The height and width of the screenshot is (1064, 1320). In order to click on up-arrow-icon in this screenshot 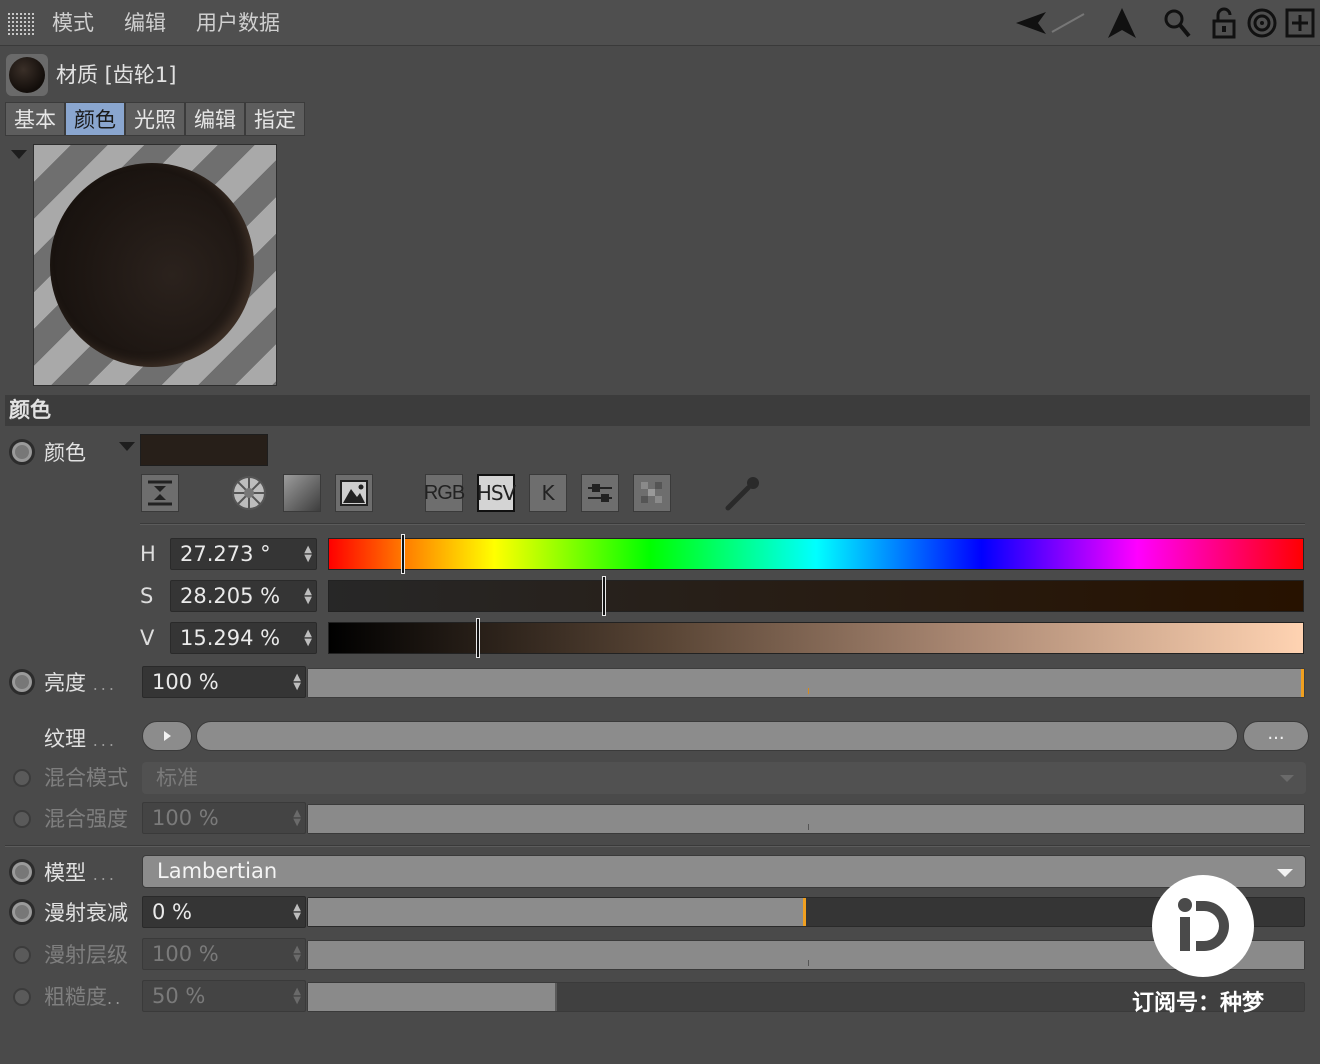, I will do `click(1122, 23)`.